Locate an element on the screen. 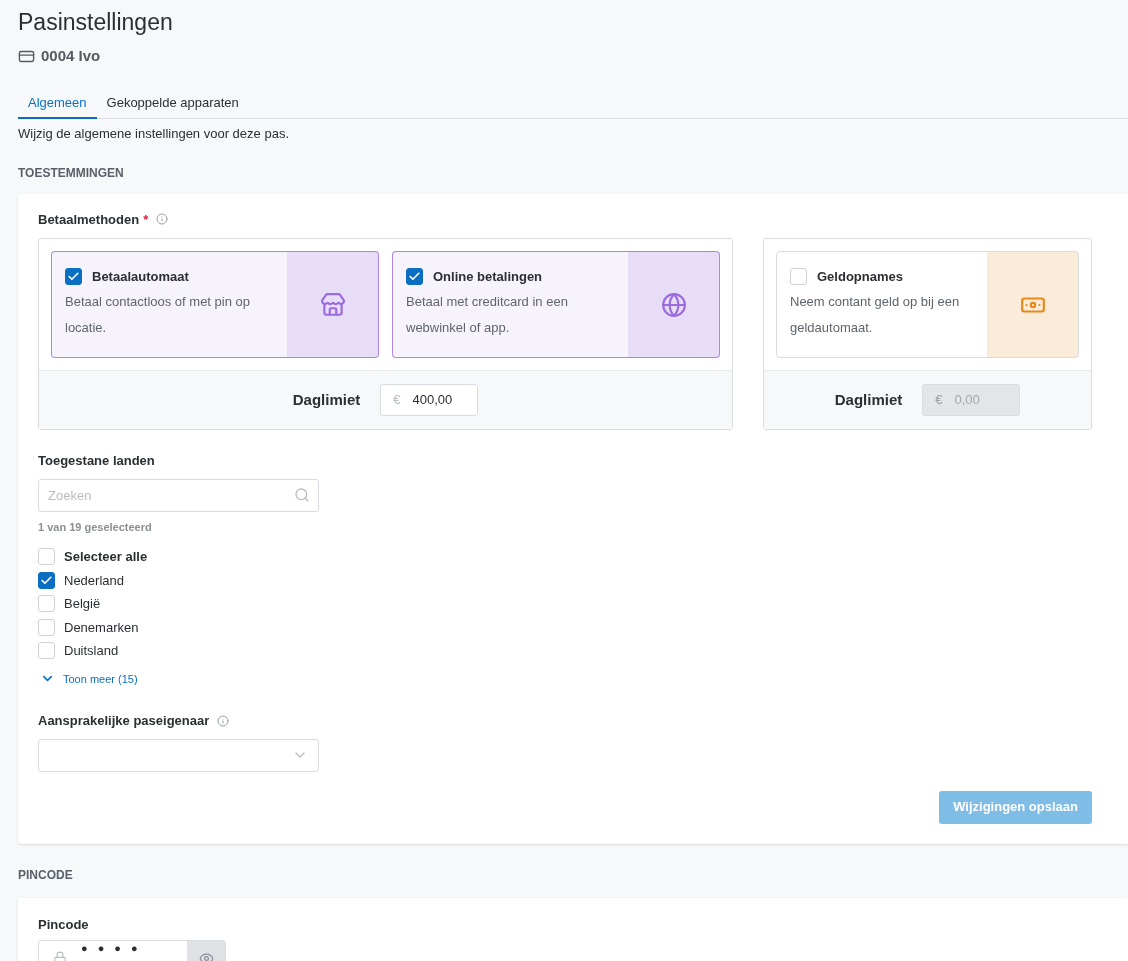 This screenshot has height=961, width=1128. check-icon is located at coordinates (46, 580).